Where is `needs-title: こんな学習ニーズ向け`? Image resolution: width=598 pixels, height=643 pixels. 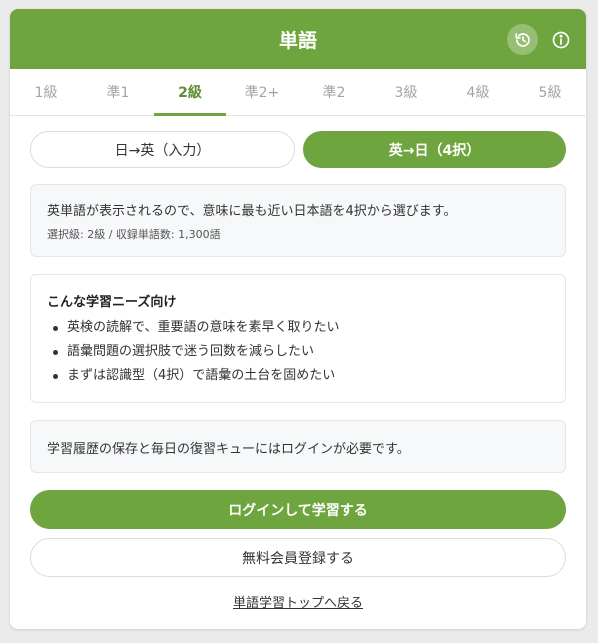 needs-title: こんな学習ニーズ向け is located at coordinates (112, 302).